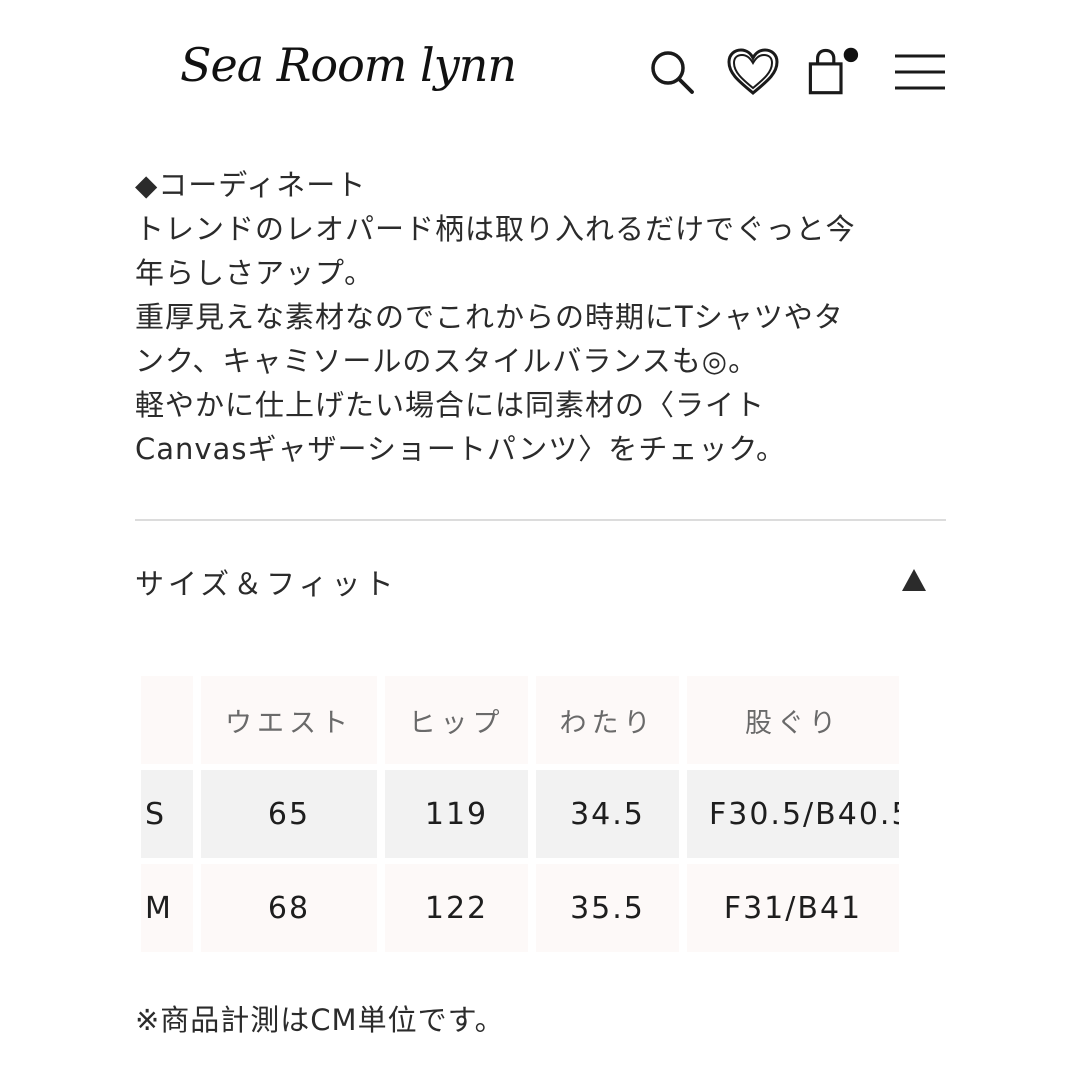 This screenshot has height=1080, width=1080. I want to click on description-line: 軽やかに仕上げたい場合には同素材の〈ライト, so click(450, 405).